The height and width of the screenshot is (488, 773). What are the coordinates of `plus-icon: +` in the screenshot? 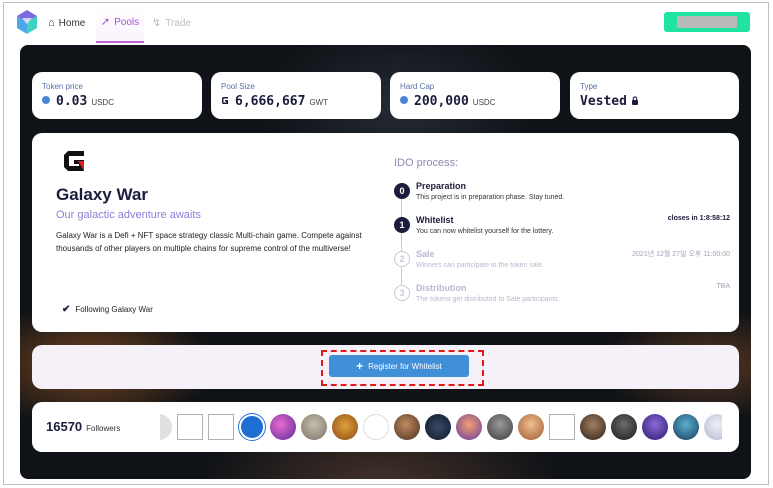 It's located at (360, 366).